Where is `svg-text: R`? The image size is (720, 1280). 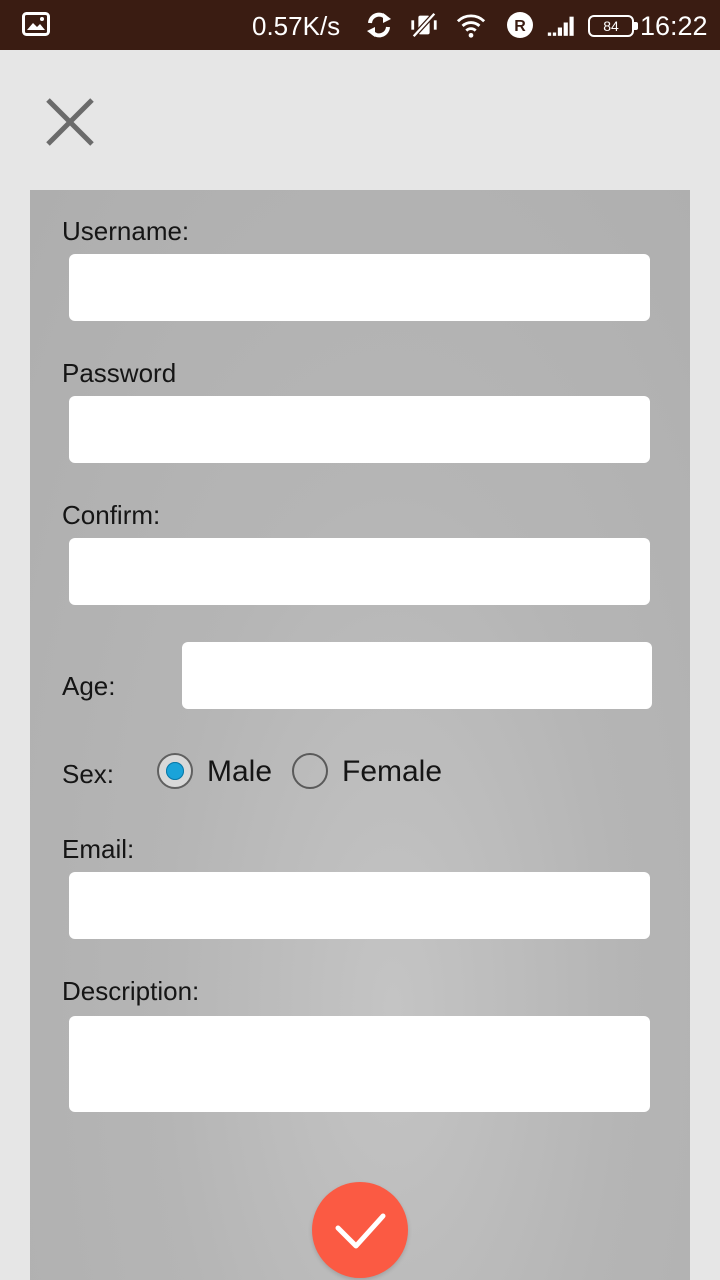 svg-text: R is located at coordinates (520, 26).